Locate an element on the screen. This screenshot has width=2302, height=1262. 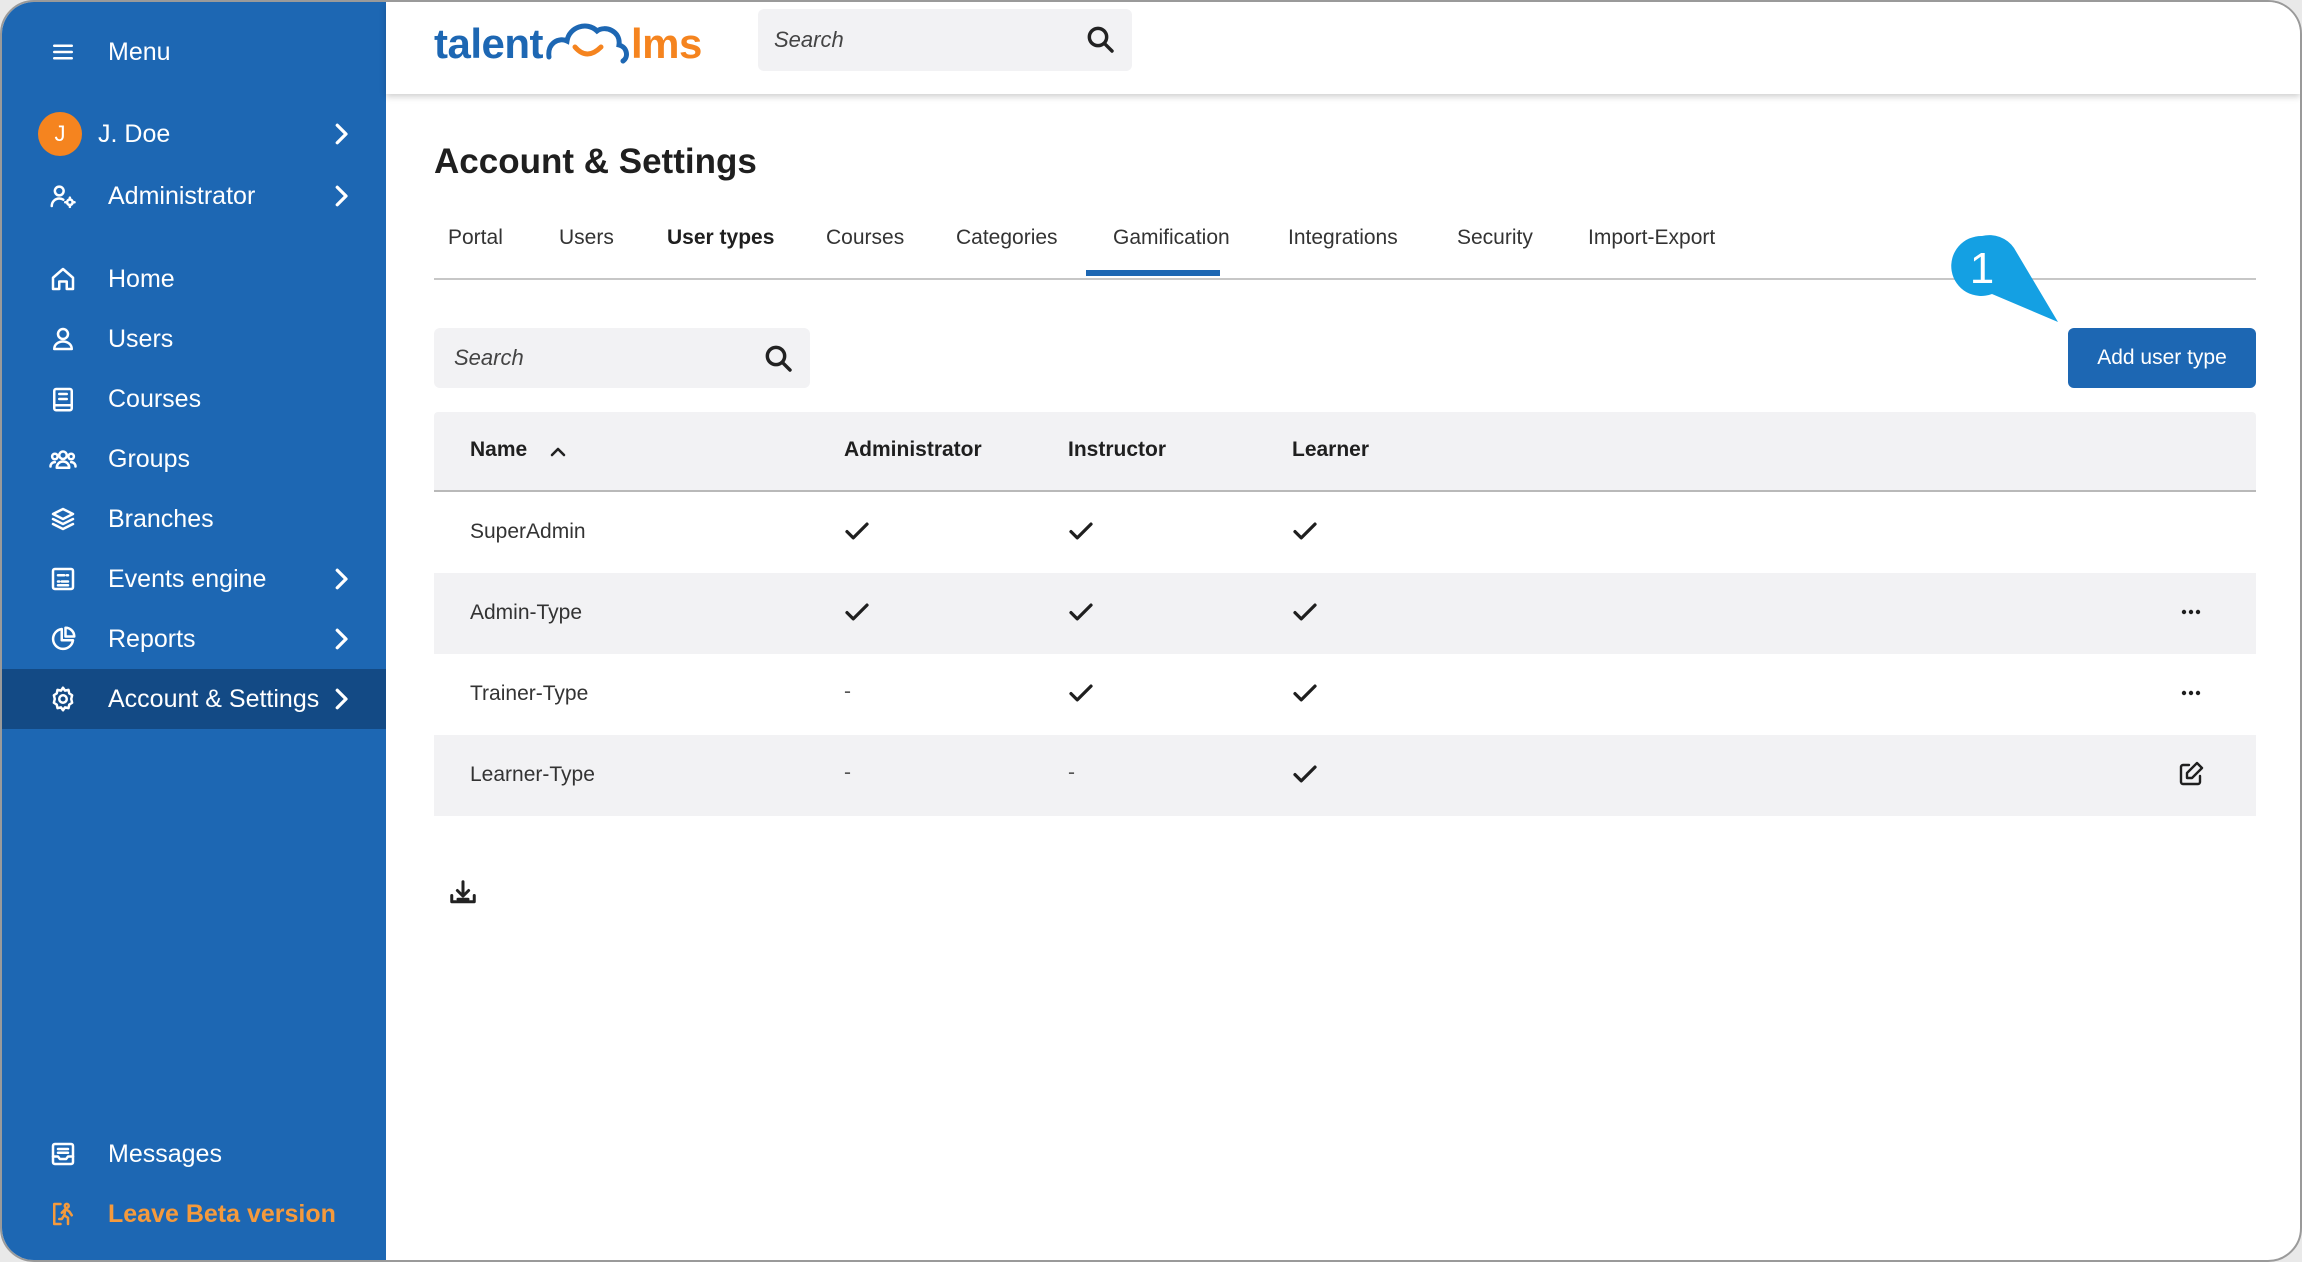
column-header-administrator: Administrator is located at coordinates (913, 449).